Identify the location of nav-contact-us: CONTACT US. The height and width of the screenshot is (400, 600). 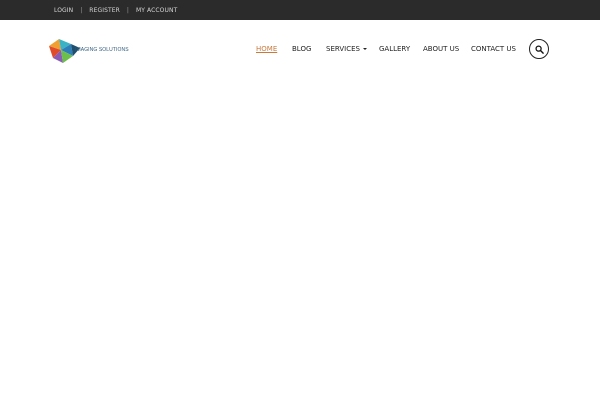
(493, 49).